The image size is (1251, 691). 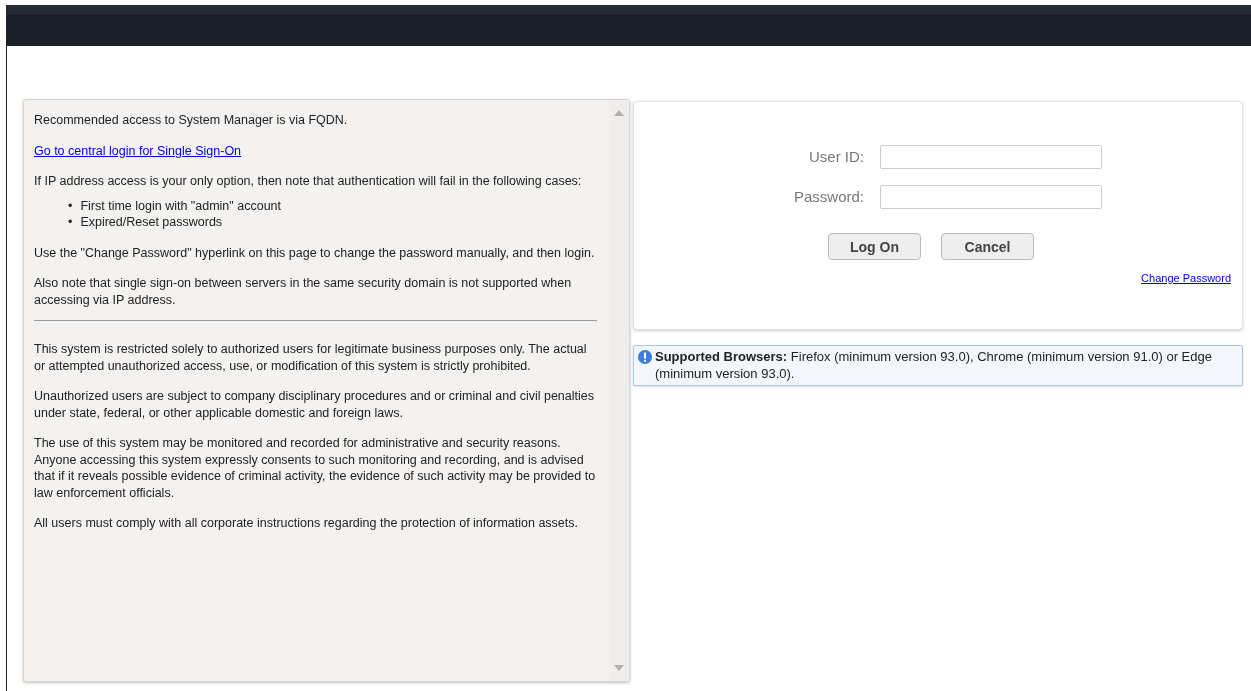 I want to click on legal-text: All users must comply with all corporate instructions regarding the protection of information assets., so click(x=306, y=523).